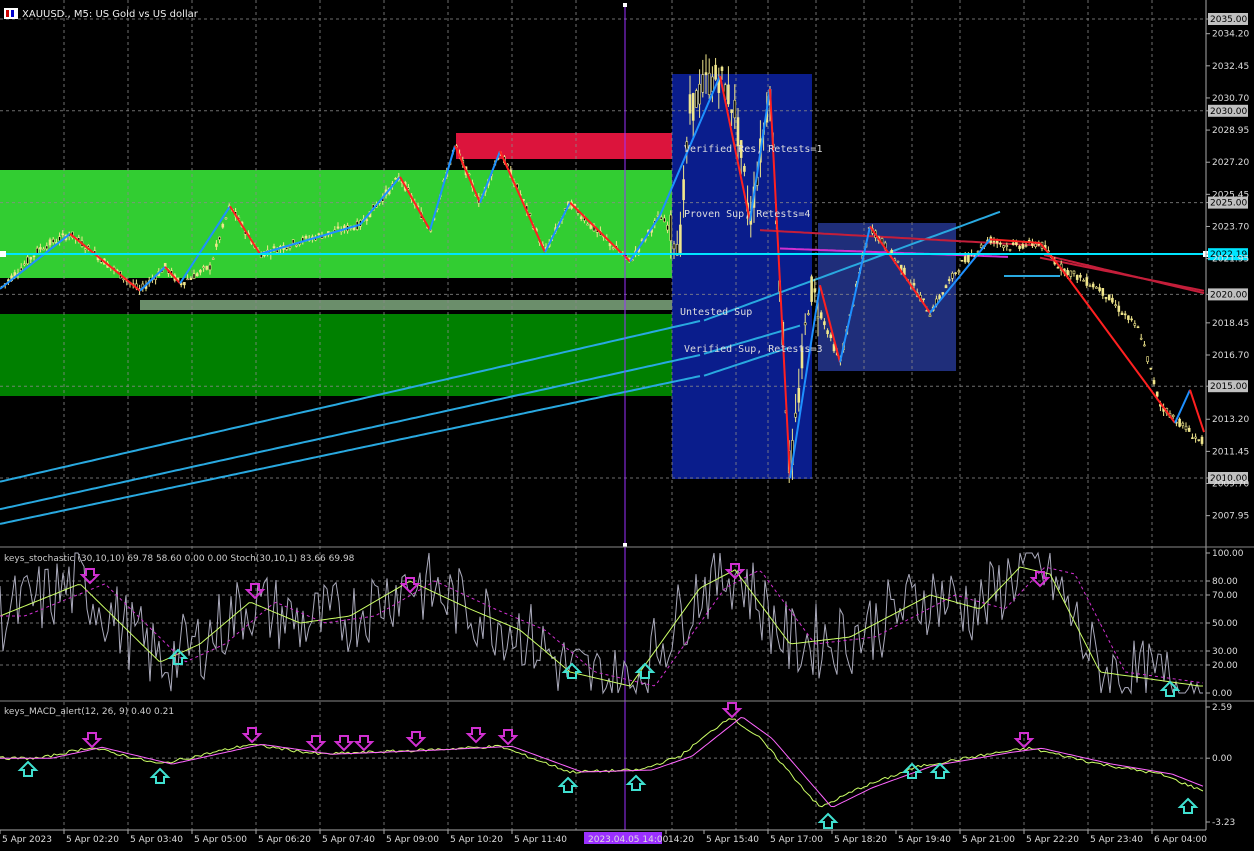  I want to click on time-label: 5 Apr 22:20, so click(1052, 840).